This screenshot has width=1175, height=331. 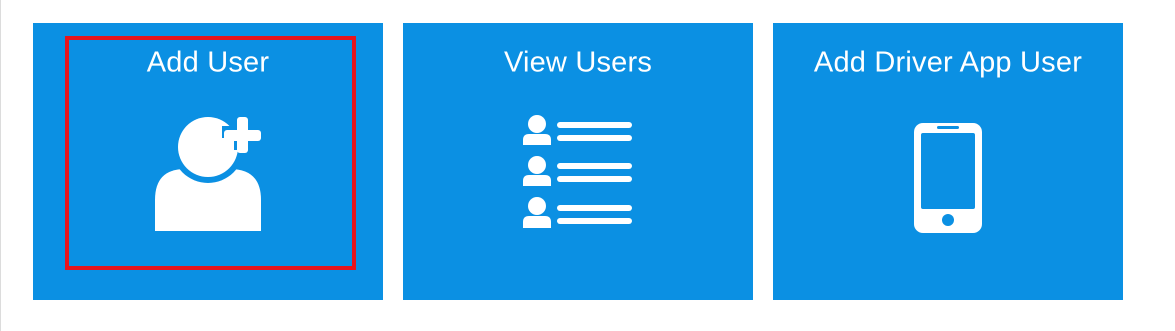 What do you see at coordinates (577, 171) in the screenshot?
I see `user-list-icon` at bounding box center [577, 171].